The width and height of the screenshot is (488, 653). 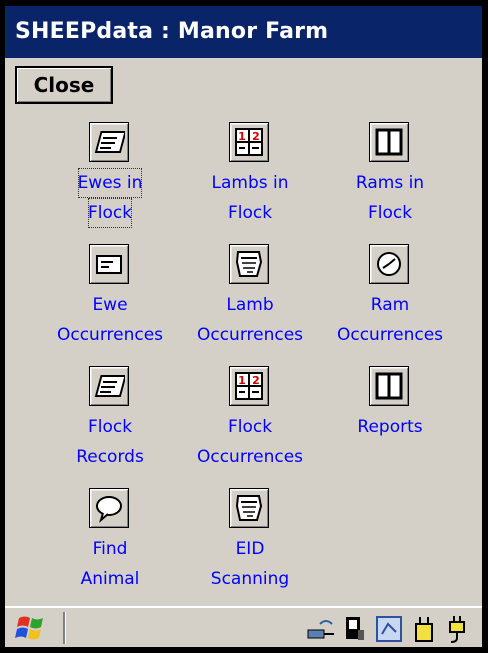 I want to click on find-animal-label: Find Animal, so click(x=110, y=564).